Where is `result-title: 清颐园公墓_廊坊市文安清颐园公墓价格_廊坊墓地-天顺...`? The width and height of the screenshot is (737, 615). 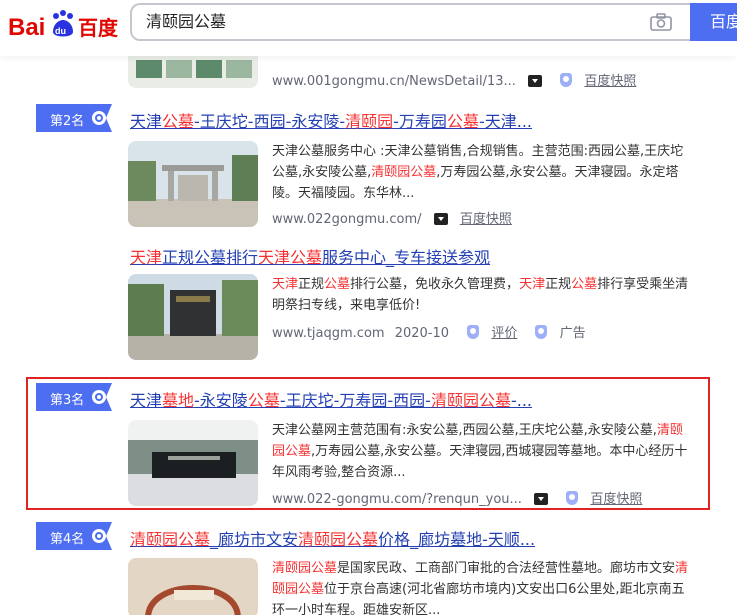
result-title: 清颐园公墓_廊坊市文安清颐园公墓价格_廊坊墓地-天顺... is located at coordinates (332, 538).